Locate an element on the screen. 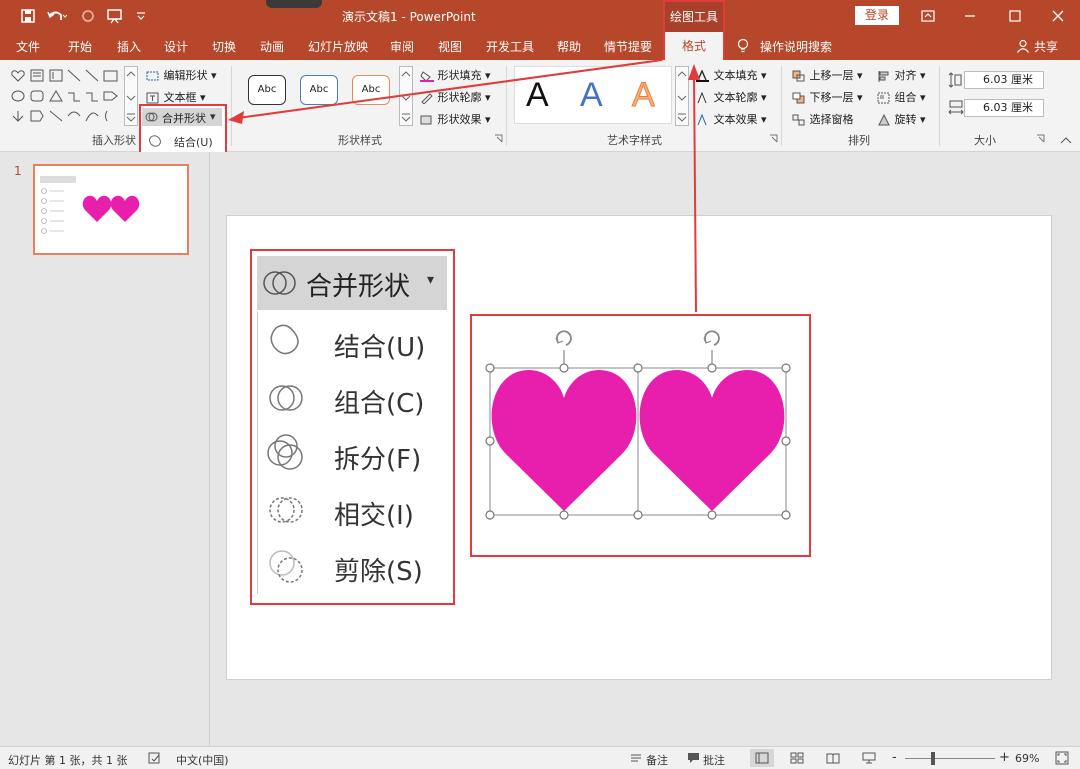 This screenshot has height=769, width=1080. ribbon-display-options-icon is located at coordinates (928, 16).